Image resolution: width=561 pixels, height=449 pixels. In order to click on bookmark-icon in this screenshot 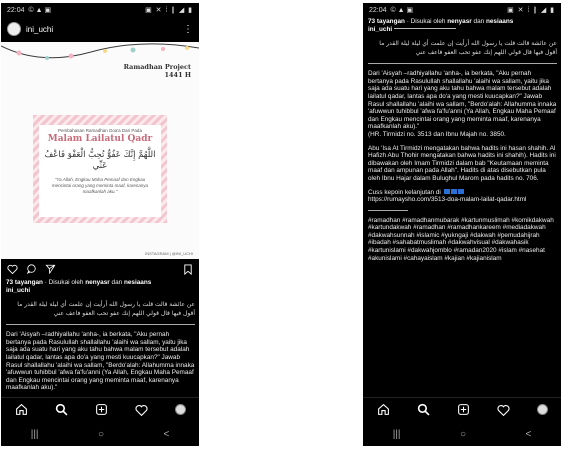, I will do `click(188, 269)`.